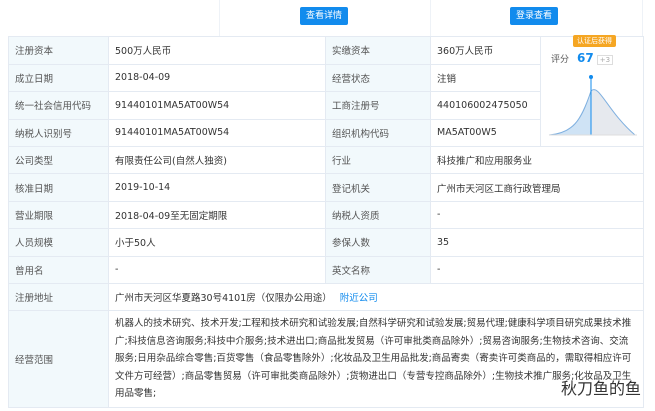 The height and width of the screenshot is (411, 655). Describe the element at coordinates (217, 160) in the screenshot. I see `field-value: 有限责任公司(自然人独资)` at that location.